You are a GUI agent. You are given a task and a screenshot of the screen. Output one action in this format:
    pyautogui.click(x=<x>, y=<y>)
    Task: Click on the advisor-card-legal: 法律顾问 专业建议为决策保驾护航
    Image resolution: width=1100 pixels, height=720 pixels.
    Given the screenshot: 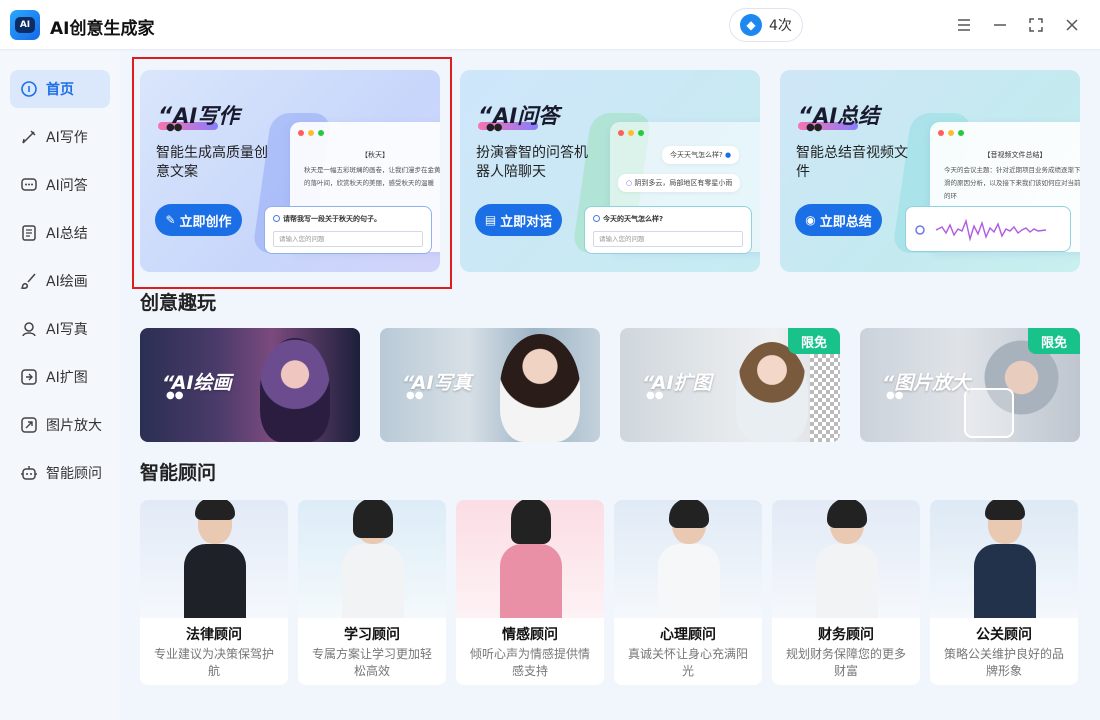 What is the action you would take?
    pyautogui.click(x=214, y=592)
    